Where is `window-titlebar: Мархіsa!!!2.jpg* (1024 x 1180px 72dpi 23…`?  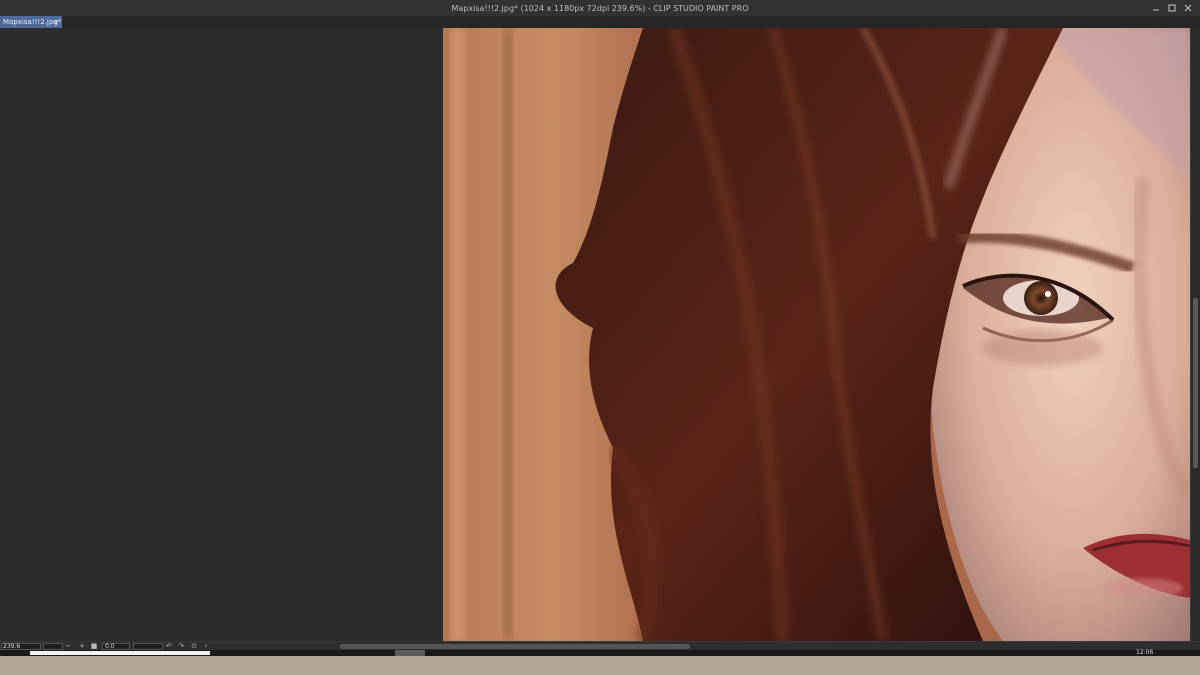 window-titlebar: Мархіsa!!!2.jpg* (1024 x 1180px 72dpi 23… is located at coordinates (600, 8).